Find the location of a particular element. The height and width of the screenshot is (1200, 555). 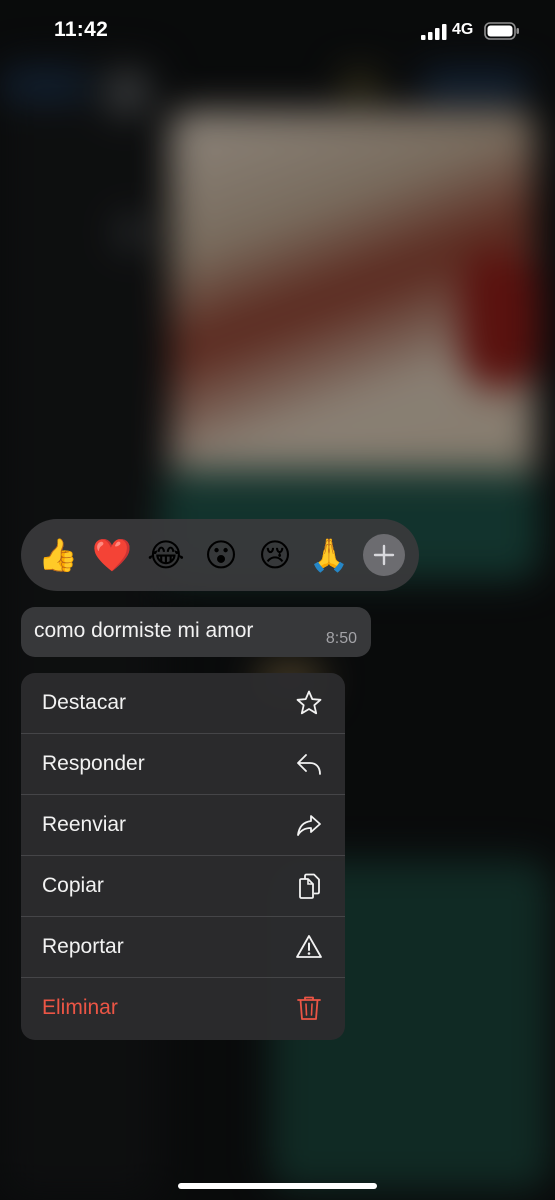

copy-icon is located at coordinates (309, 886).